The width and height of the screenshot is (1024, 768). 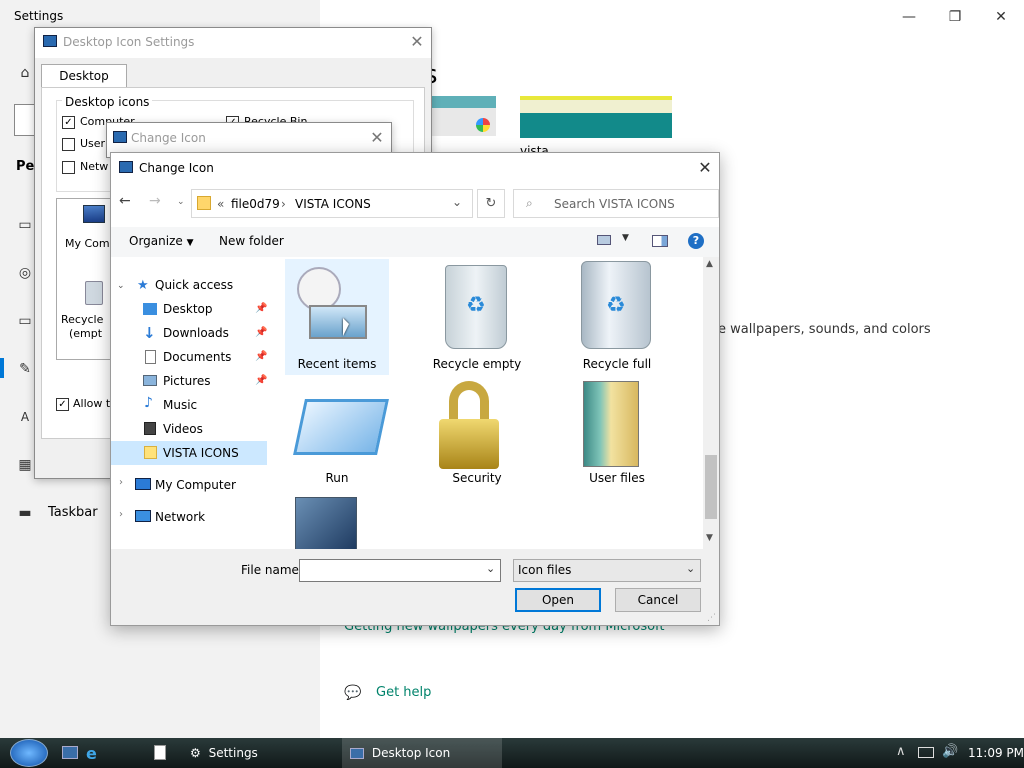 What do you see at coordinates (251, 241) in the screenshot?
I see `new-folder-button: New folder` at bounding box center [251, 241].